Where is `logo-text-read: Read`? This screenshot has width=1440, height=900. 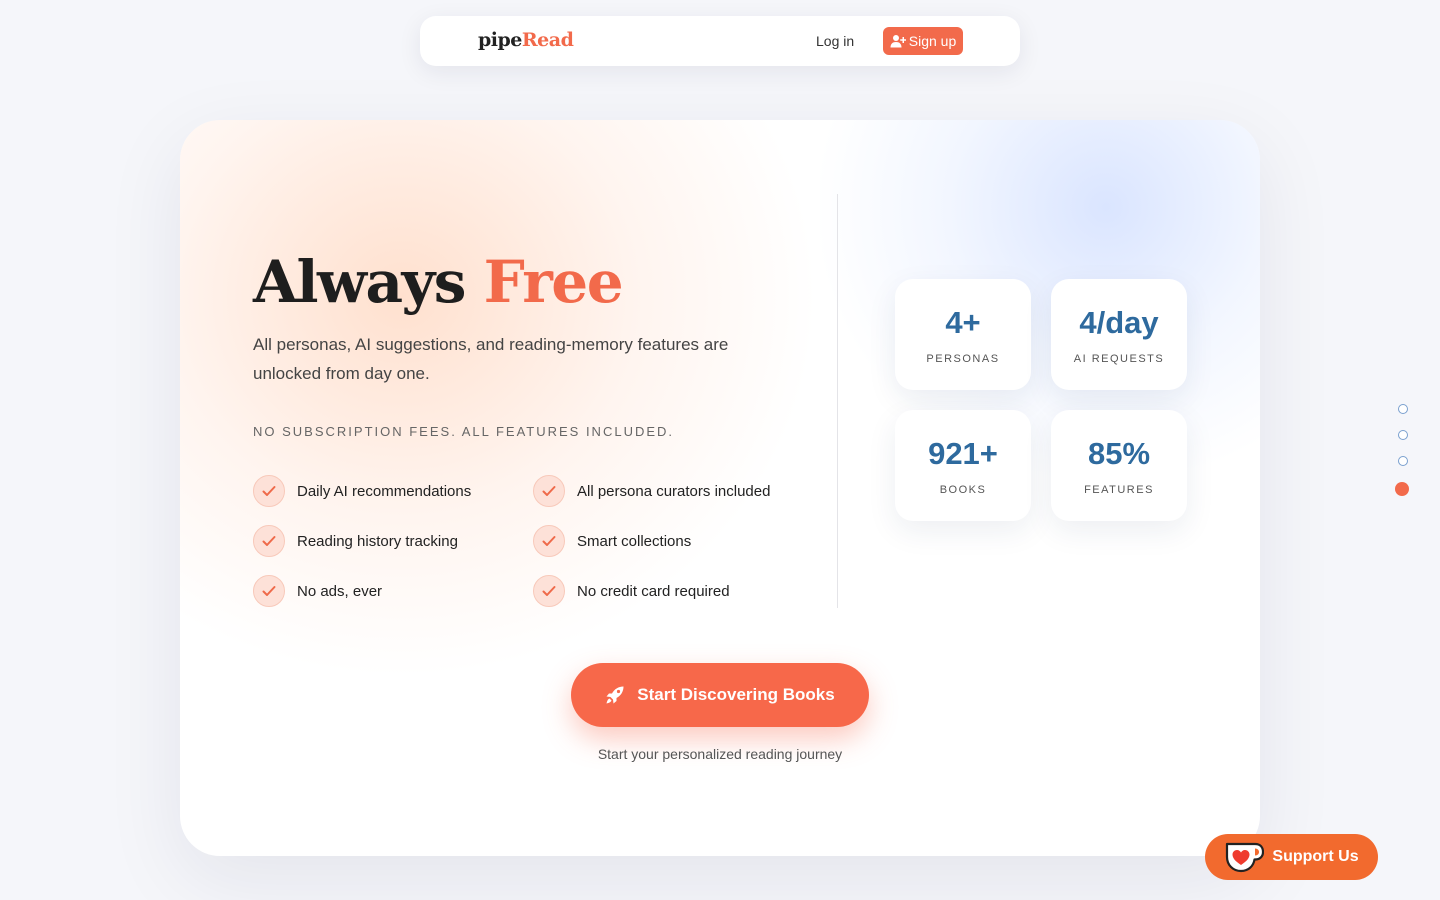 logo-text-read: Read is located at coordinates (547, 40).